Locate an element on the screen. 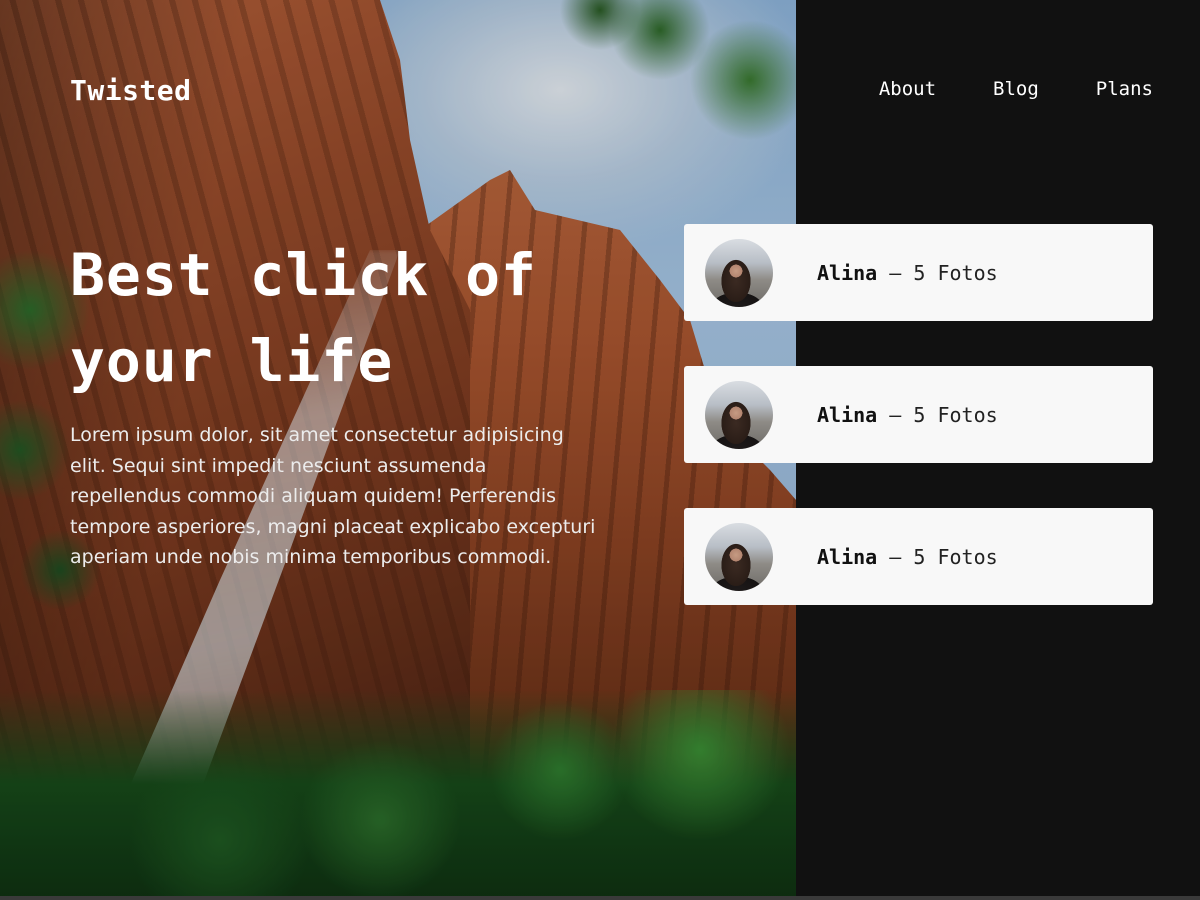 This screenshot has width=1200, height=900. bottom-border is located at coordinates (600, 898).